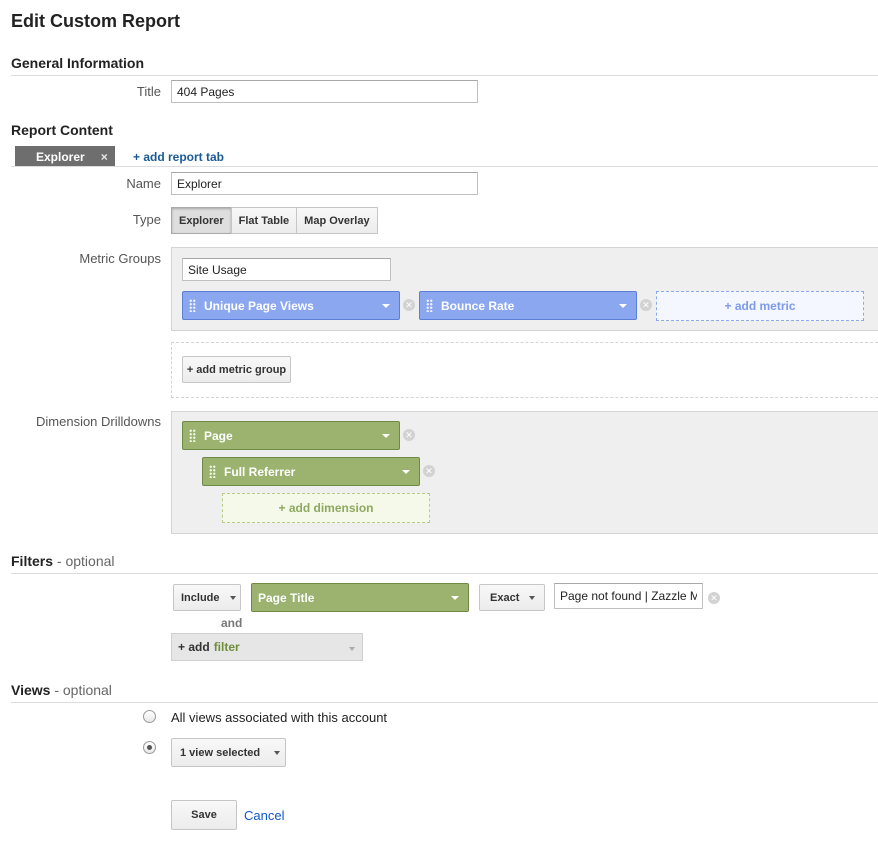 This screenshot has width=878, height=845. What do you see at coordinates (60, 156) in the screenshot?
I see `tab-label: Explorer` at bounding box center [60, 156].